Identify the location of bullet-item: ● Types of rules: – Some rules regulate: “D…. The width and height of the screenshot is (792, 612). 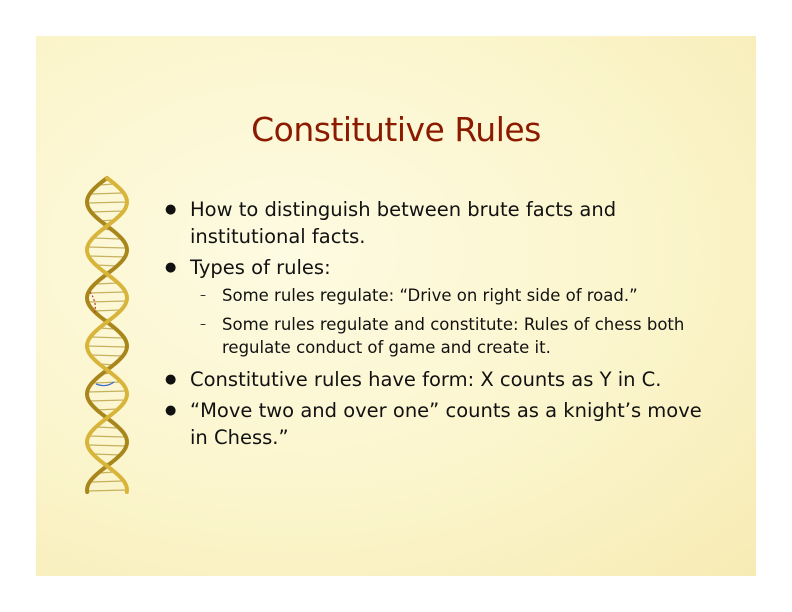
(444, 306).